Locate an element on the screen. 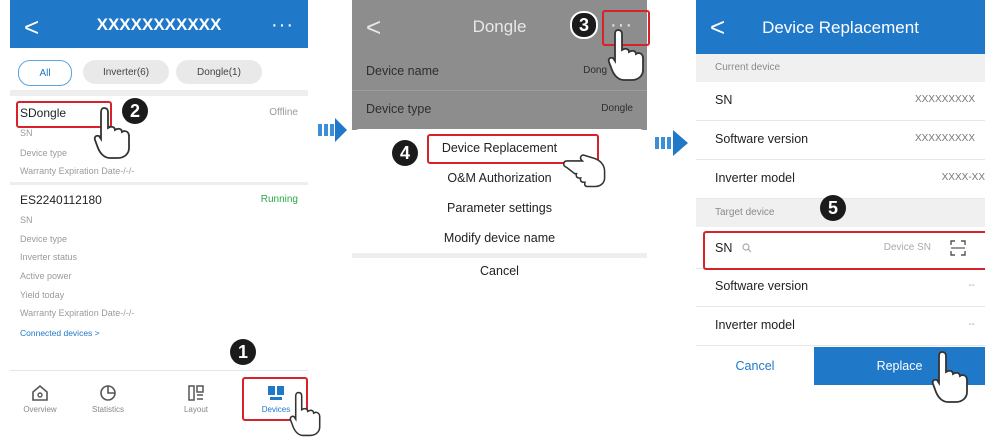 The image size is (985, 441). filter-chip-dongle: Dongle(1) is located at coordinates (219, 72).